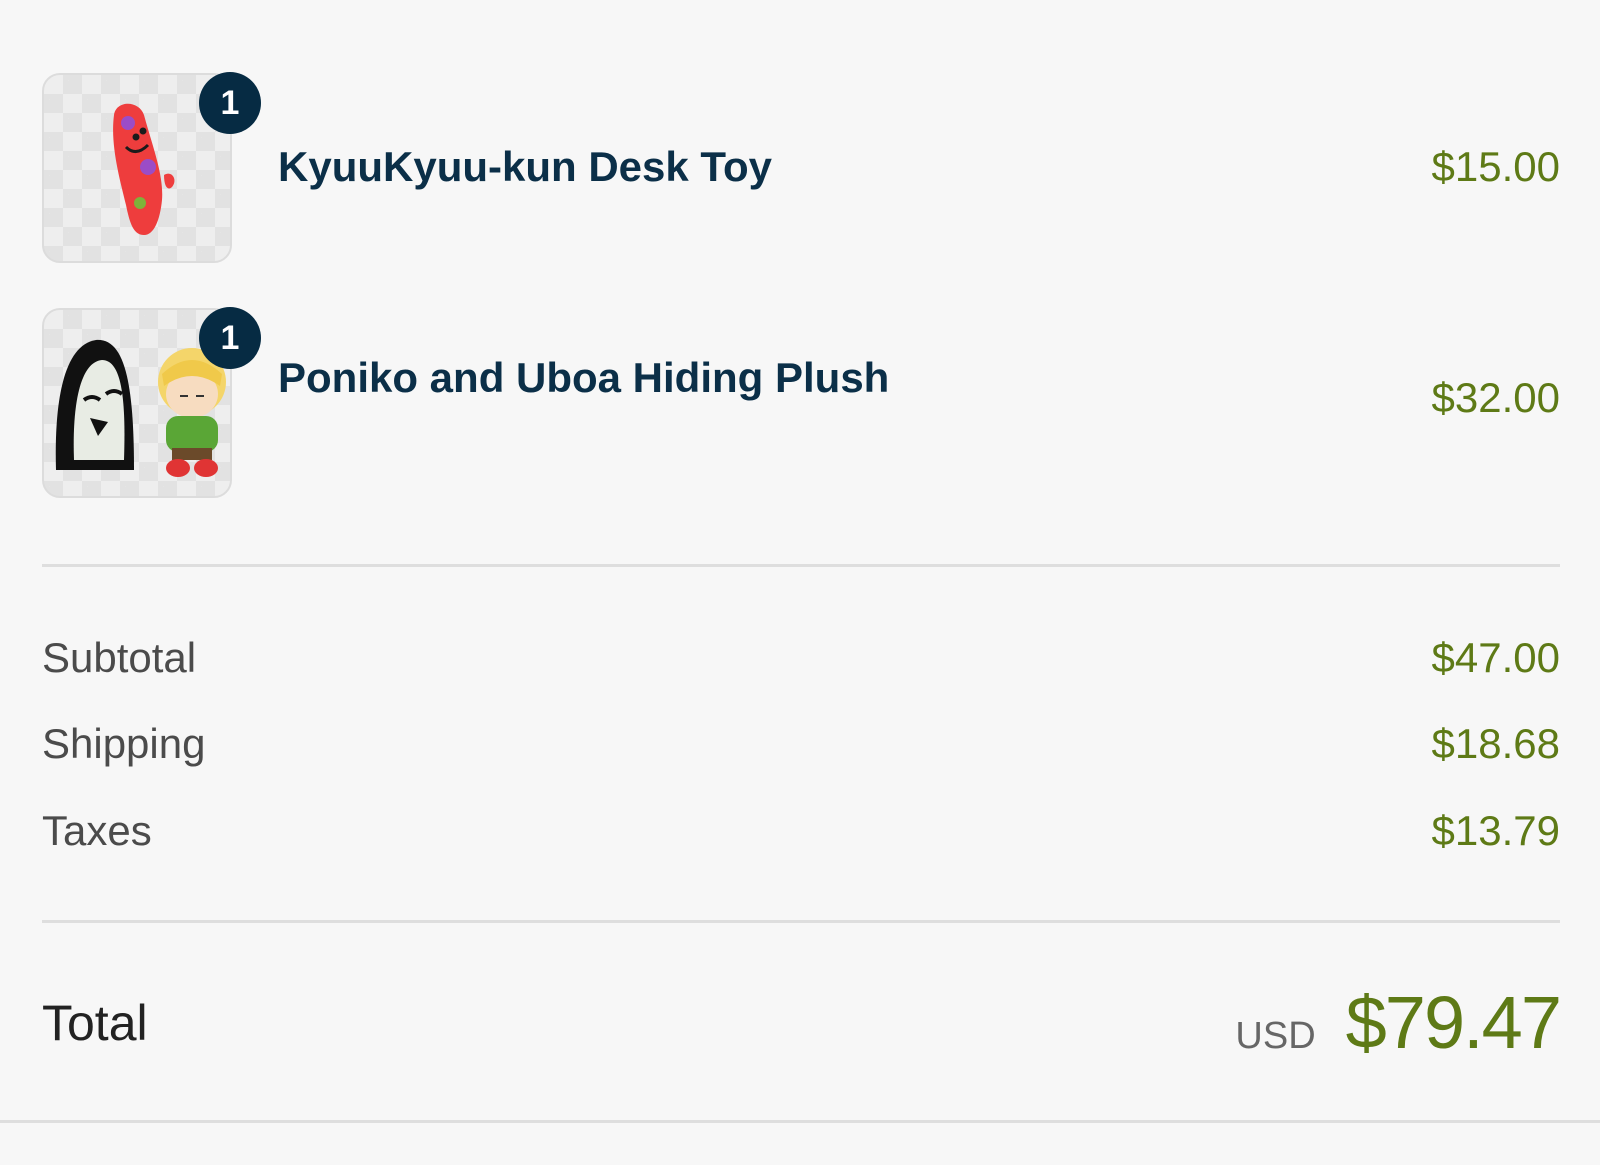 The height and width of the screenshot is (1165, 1600). What do you see at coordinates (1495, 397) in the screenshot?
I see `item-price: $32.00` at bounding box center [1495, 397].